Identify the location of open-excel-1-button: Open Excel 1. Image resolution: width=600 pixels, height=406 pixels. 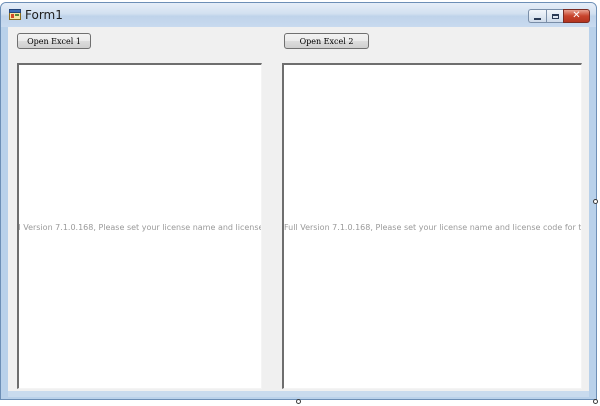
(54, 41).